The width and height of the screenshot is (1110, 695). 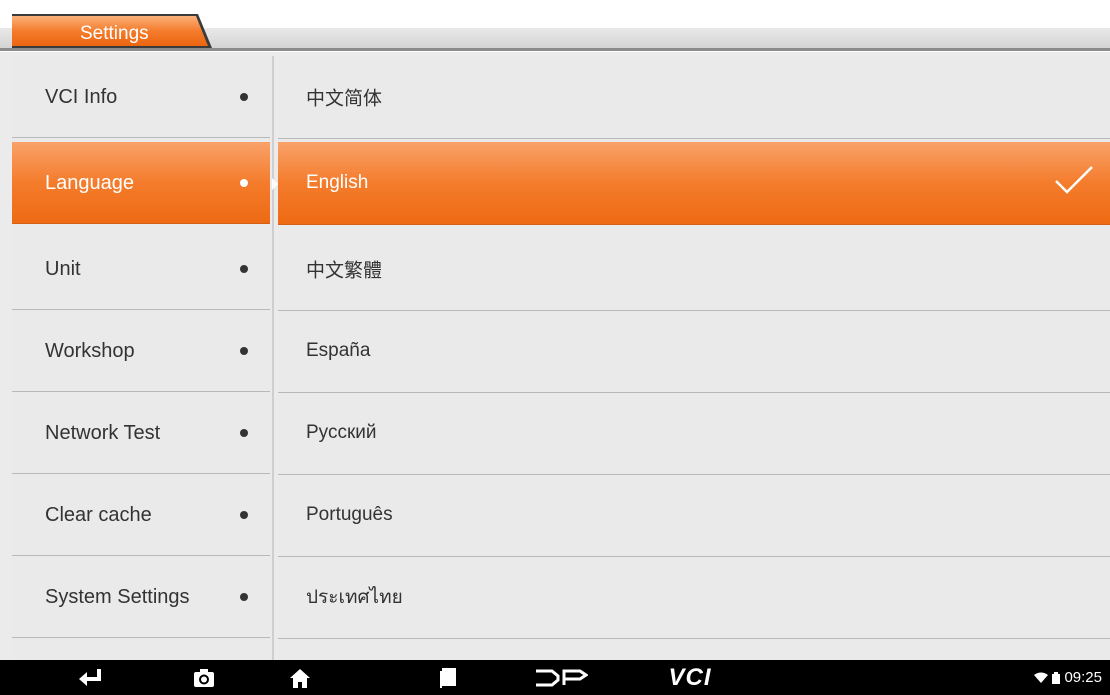 I want to click on language-option-spanish: España, so click(x=694, y=351).